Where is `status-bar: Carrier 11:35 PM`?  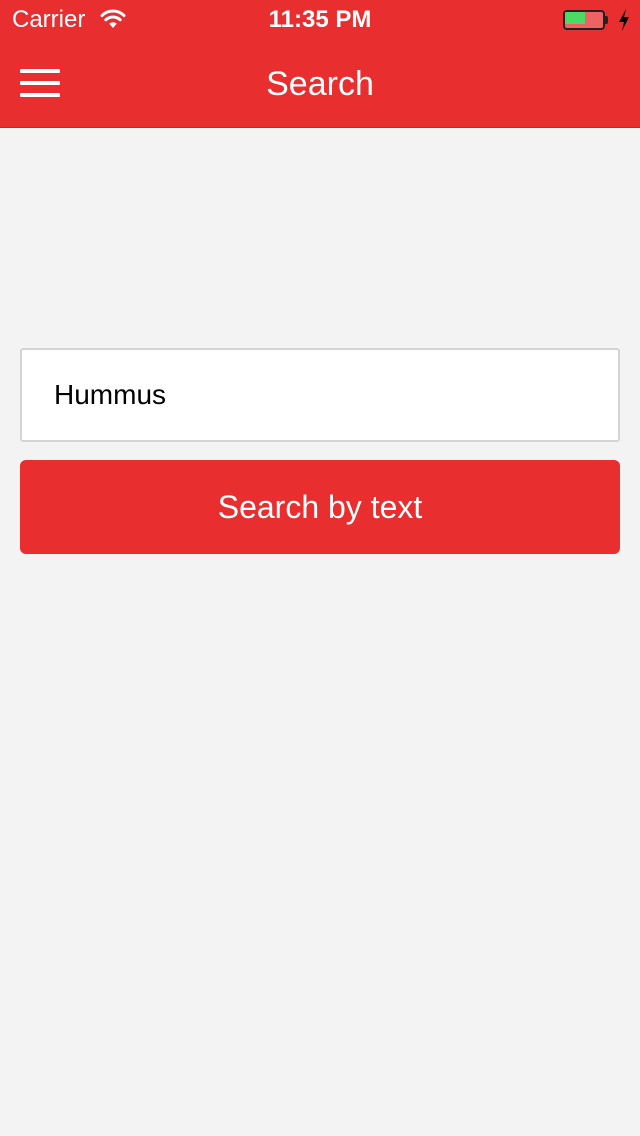
status-bar: Carrier 11:35 PM is located at coordinates (320, 20).